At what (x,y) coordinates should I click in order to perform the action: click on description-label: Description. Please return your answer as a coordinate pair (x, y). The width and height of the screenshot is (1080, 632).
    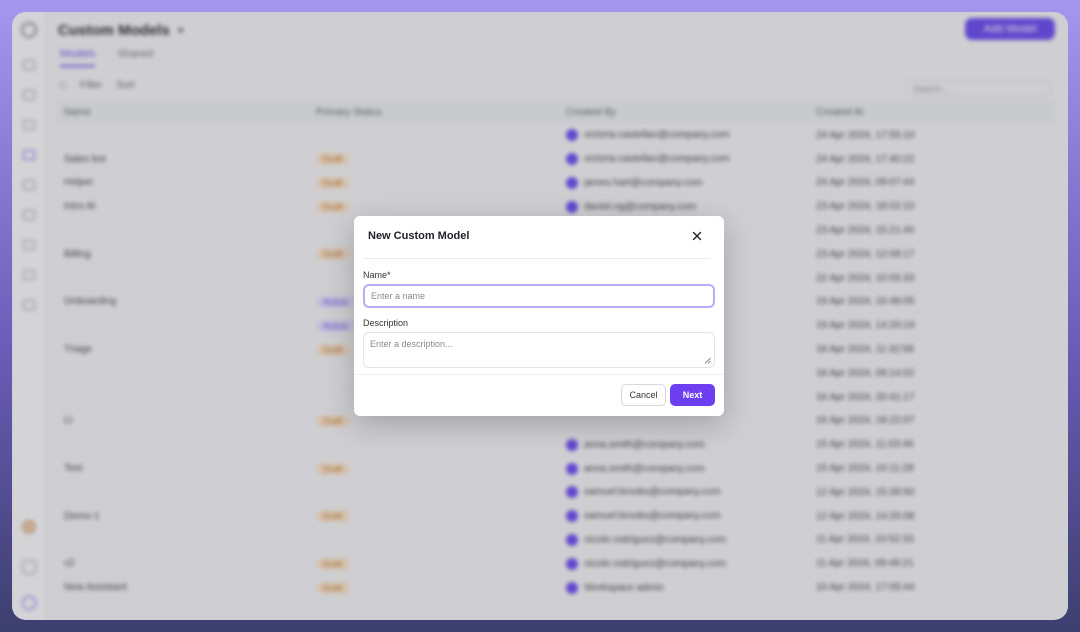
    Looking at the image, I should click on (386, 323).